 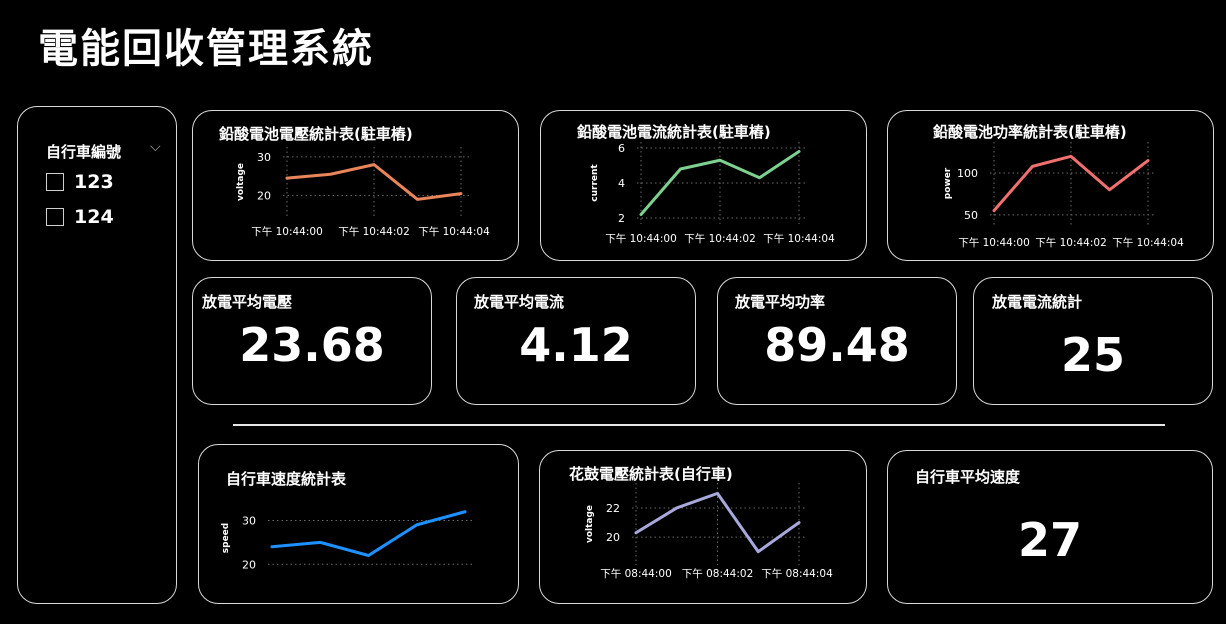 I want to click on bike-avg-speed-kpi-card: 自行車平均速度 27, so click(x=1050, y=527).